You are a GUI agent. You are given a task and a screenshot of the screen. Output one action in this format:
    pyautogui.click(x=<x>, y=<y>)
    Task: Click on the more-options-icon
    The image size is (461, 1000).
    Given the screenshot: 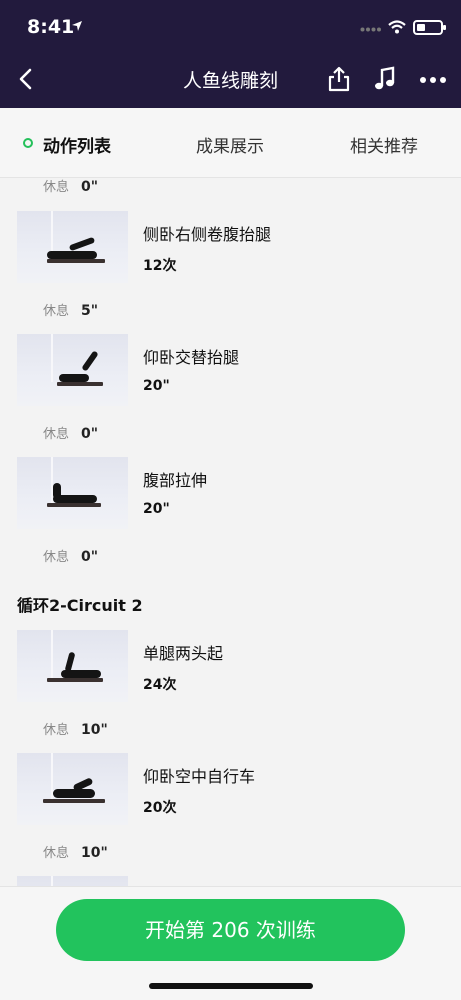 What is the action you would take?
    pyautogui.click(x=433, y=80)
    